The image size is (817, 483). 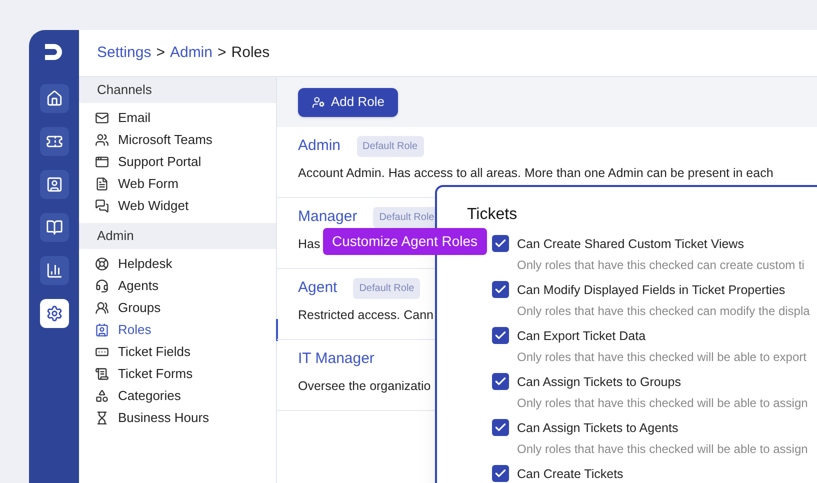 I want to click on lifebuoy-icon, so click(x=102, y=264).